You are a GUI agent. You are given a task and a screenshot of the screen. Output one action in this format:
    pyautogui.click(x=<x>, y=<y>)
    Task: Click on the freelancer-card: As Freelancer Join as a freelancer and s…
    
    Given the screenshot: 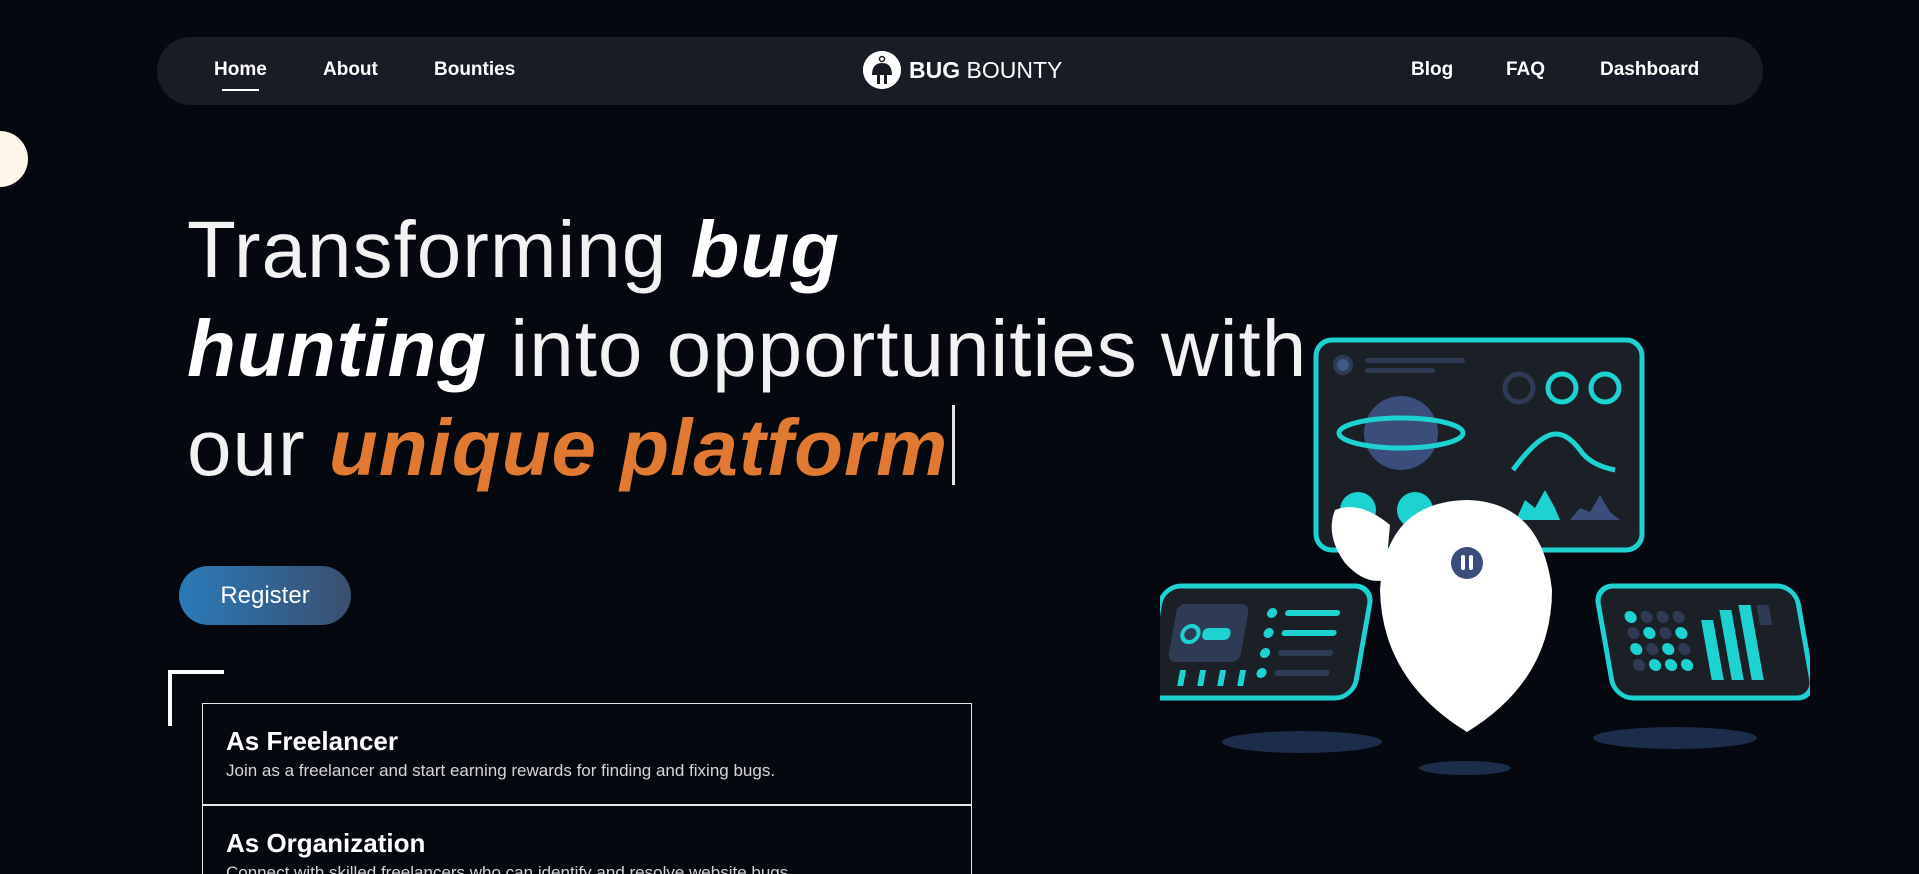 What is the action you would take?
    pyautogui.click(x=587, y=754)
    